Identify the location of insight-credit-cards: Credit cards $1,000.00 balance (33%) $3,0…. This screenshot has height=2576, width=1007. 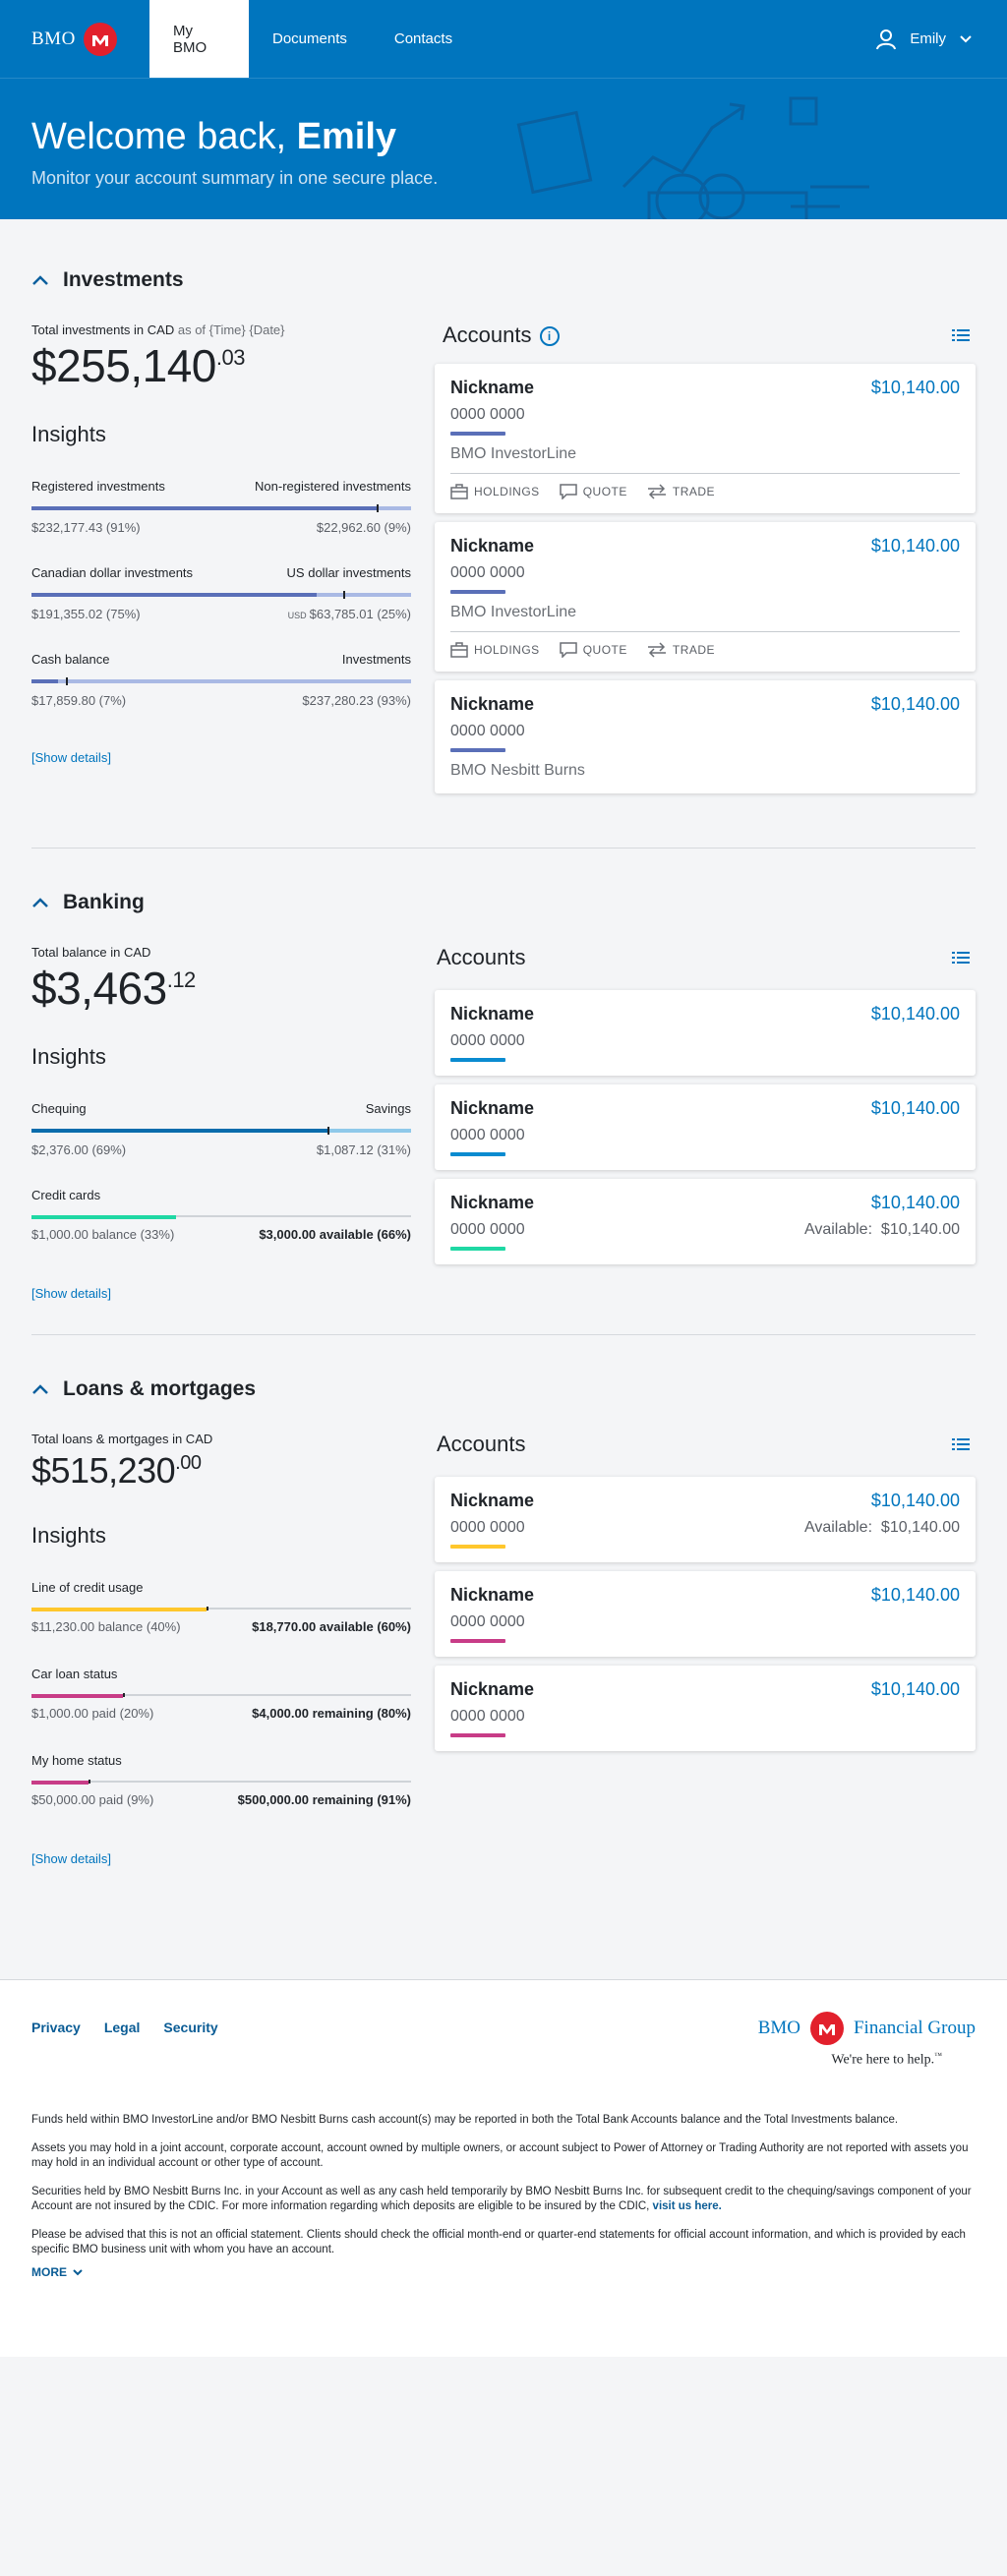
(221, 1231).